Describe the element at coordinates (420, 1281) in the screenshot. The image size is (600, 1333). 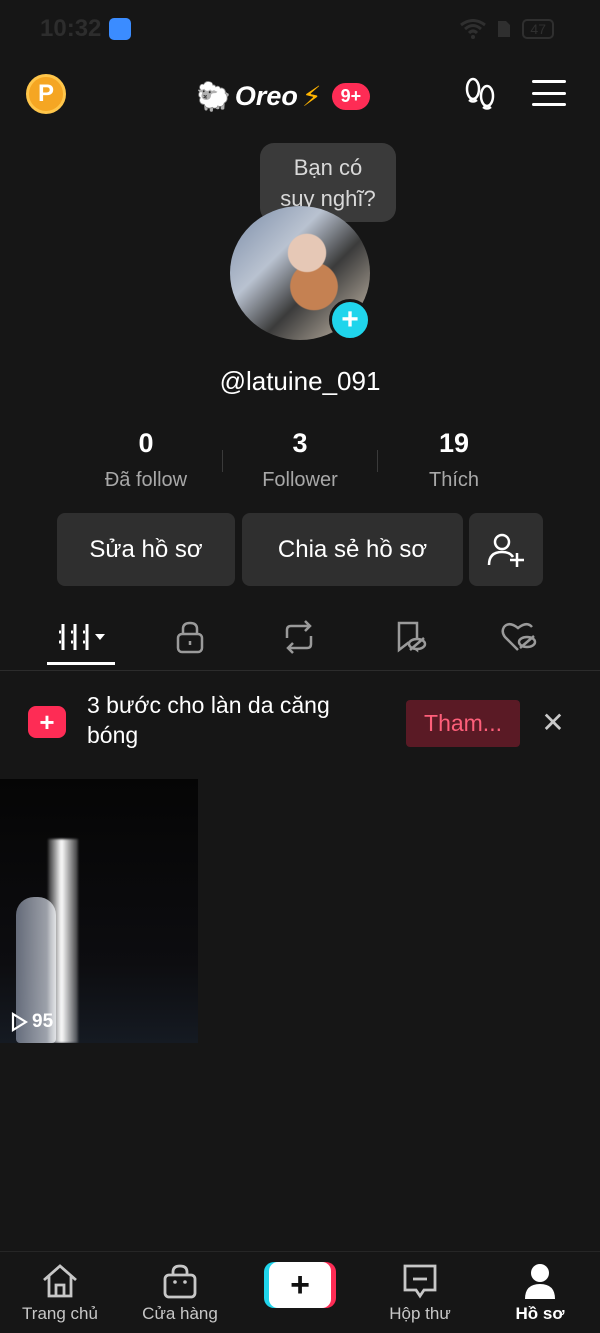
I see `inbox-icon` at that location.